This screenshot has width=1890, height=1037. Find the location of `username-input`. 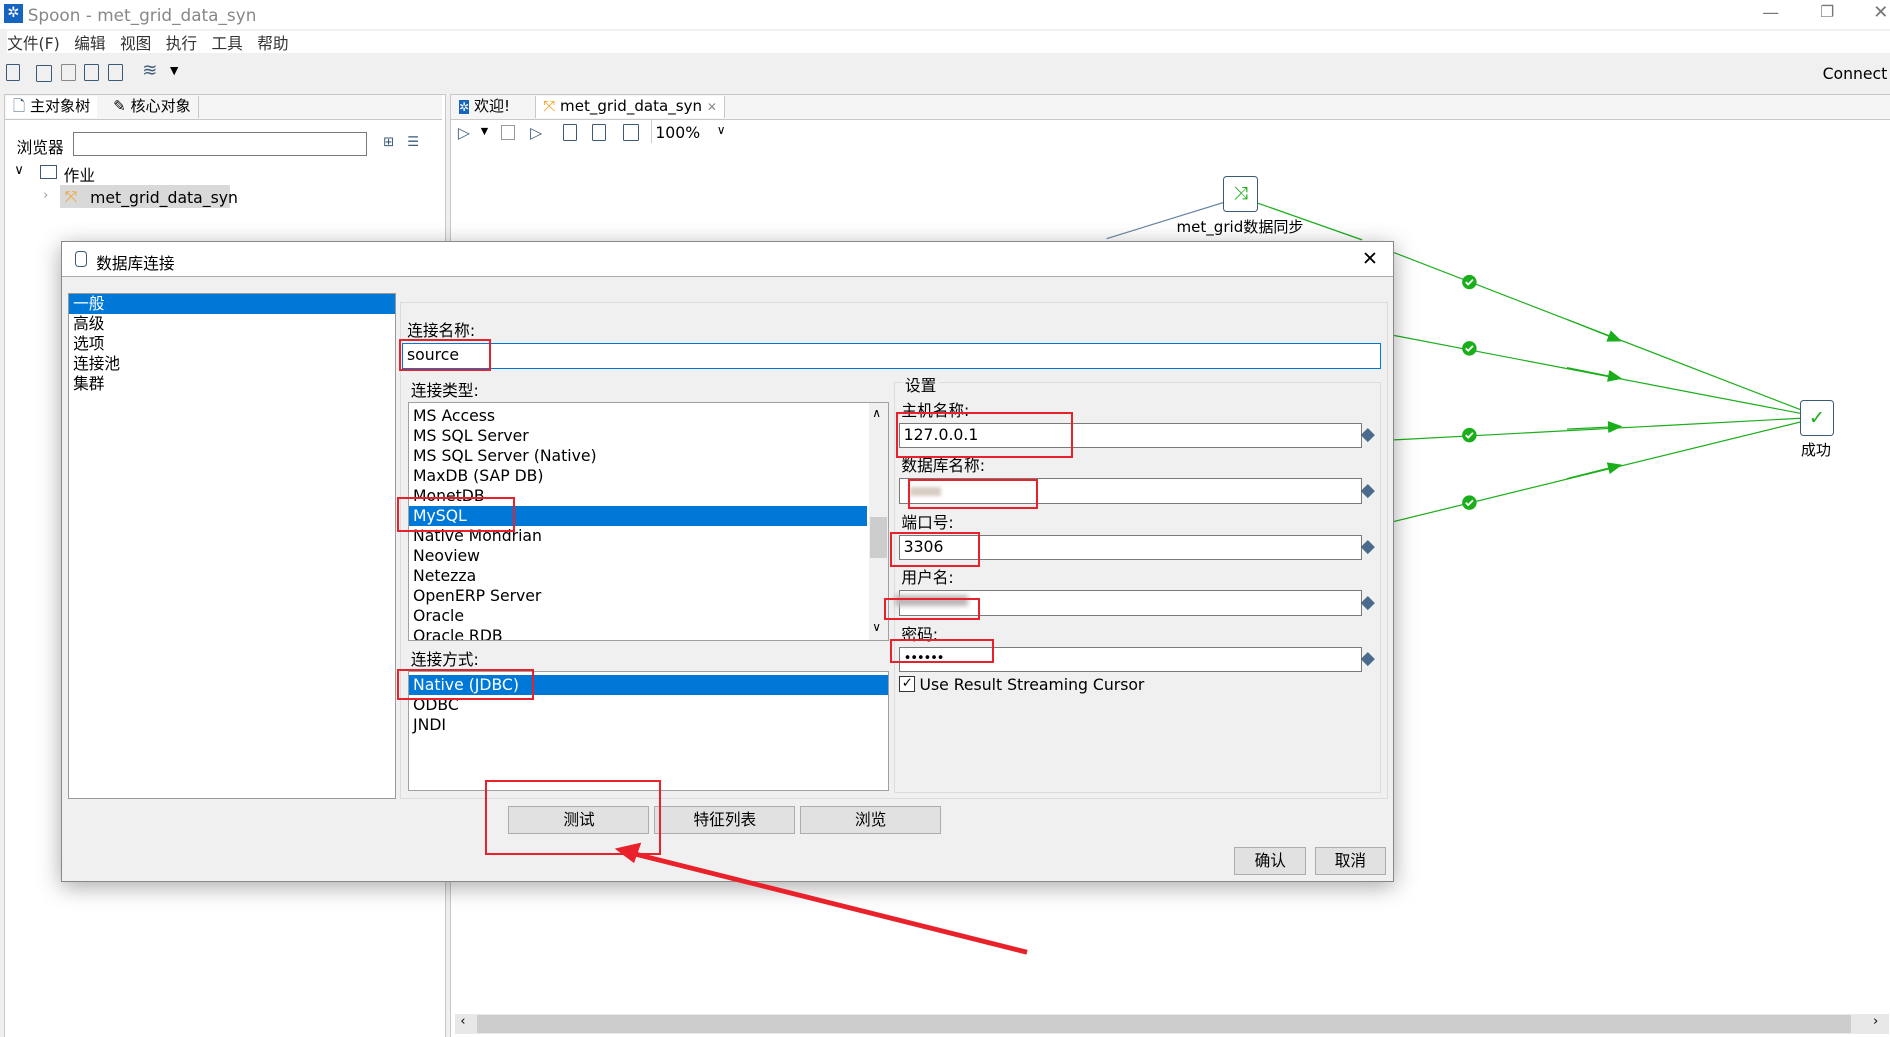

username-input is located at coordinates (1128, 603).